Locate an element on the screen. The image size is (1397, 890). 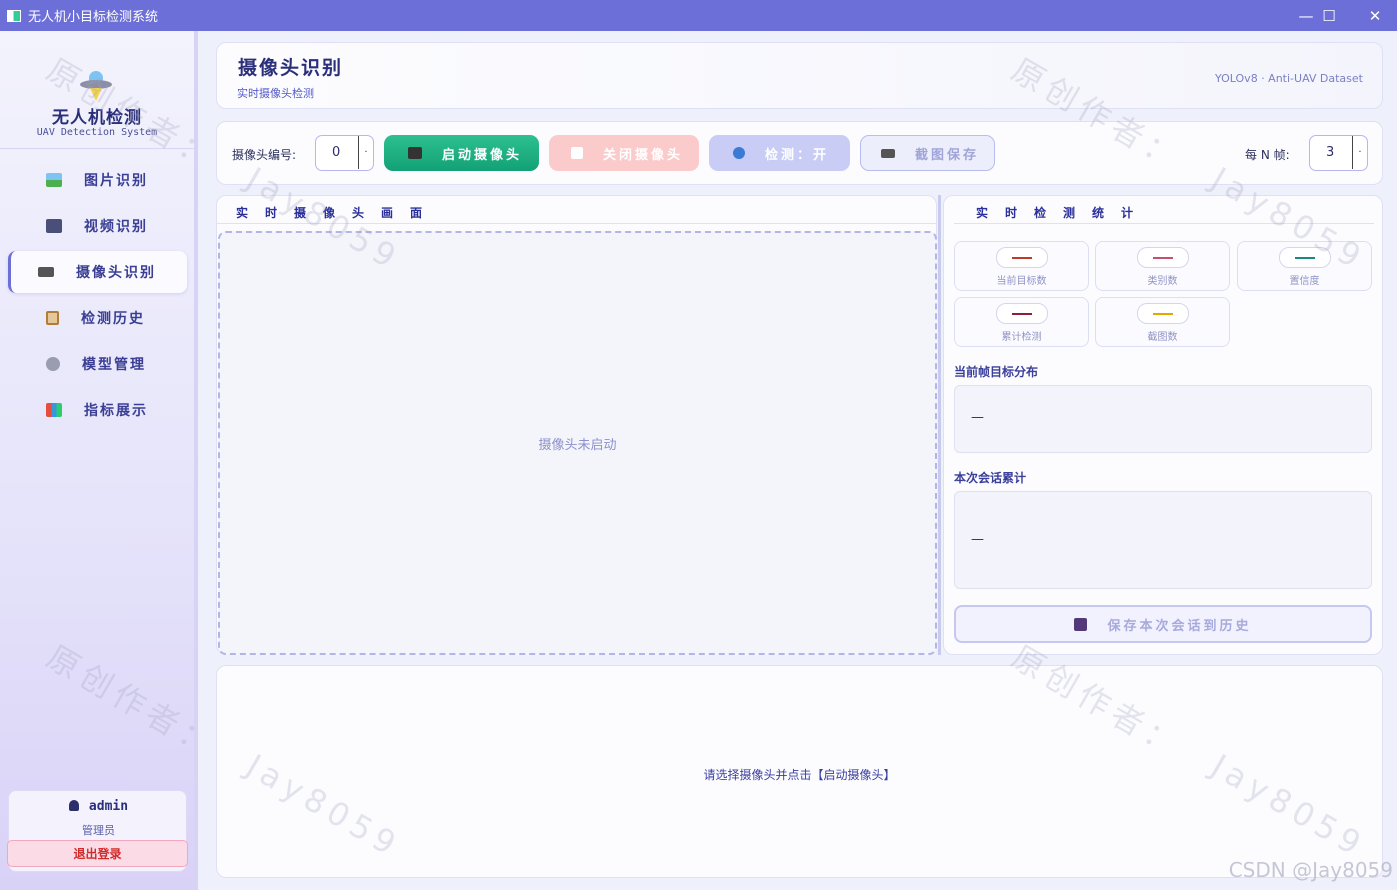
sidebar-item-camera-recognition: 摄像头识别 is located at coordinates (97, 272).